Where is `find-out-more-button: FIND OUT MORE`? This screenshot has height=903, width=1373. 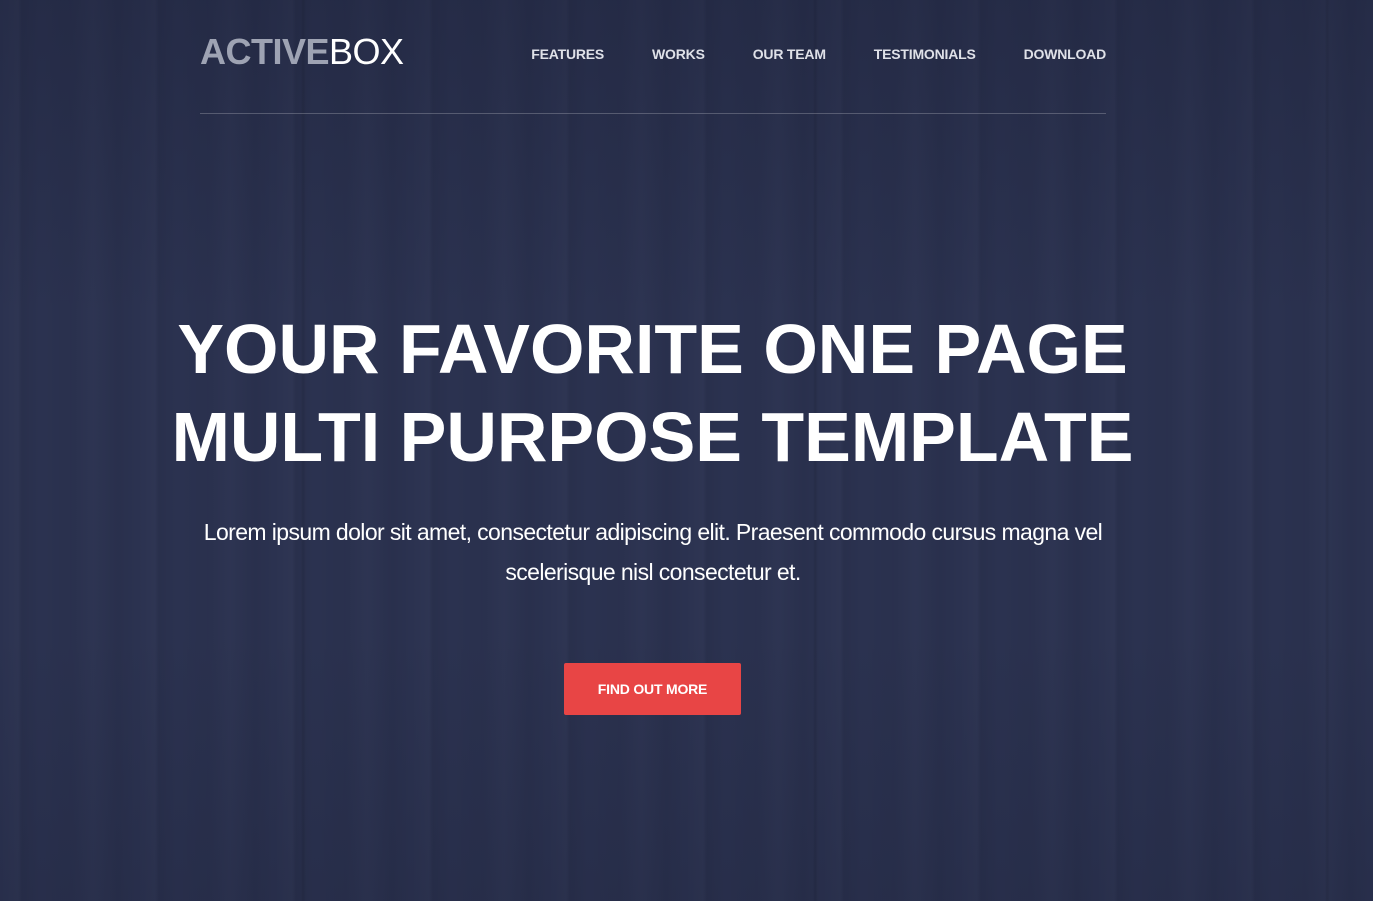 find-out-more-button: FIND OUT MORE is located at coordinates (652, 689).